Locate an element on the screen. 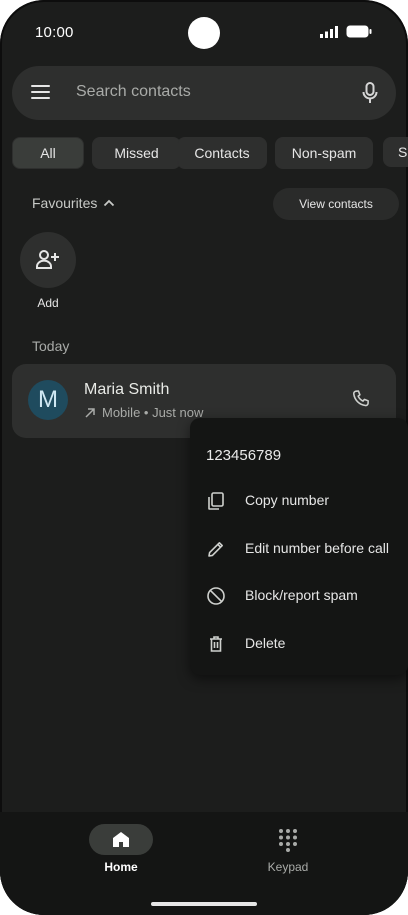  trash-icon is located at coordinates (216, 644).